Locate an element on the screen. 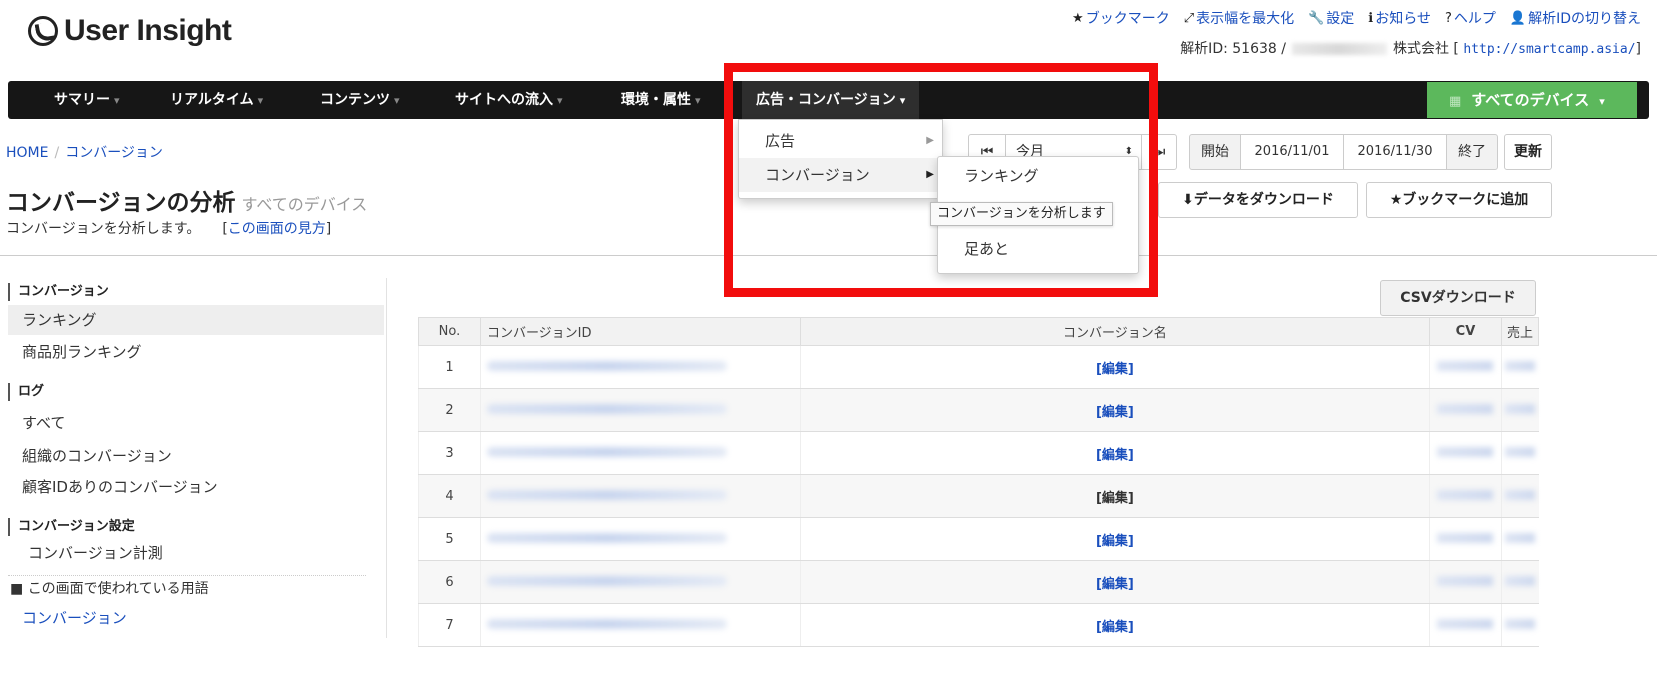  menu-item-conversion: コンバージョン ▶ is located at coordinates (840, 175).